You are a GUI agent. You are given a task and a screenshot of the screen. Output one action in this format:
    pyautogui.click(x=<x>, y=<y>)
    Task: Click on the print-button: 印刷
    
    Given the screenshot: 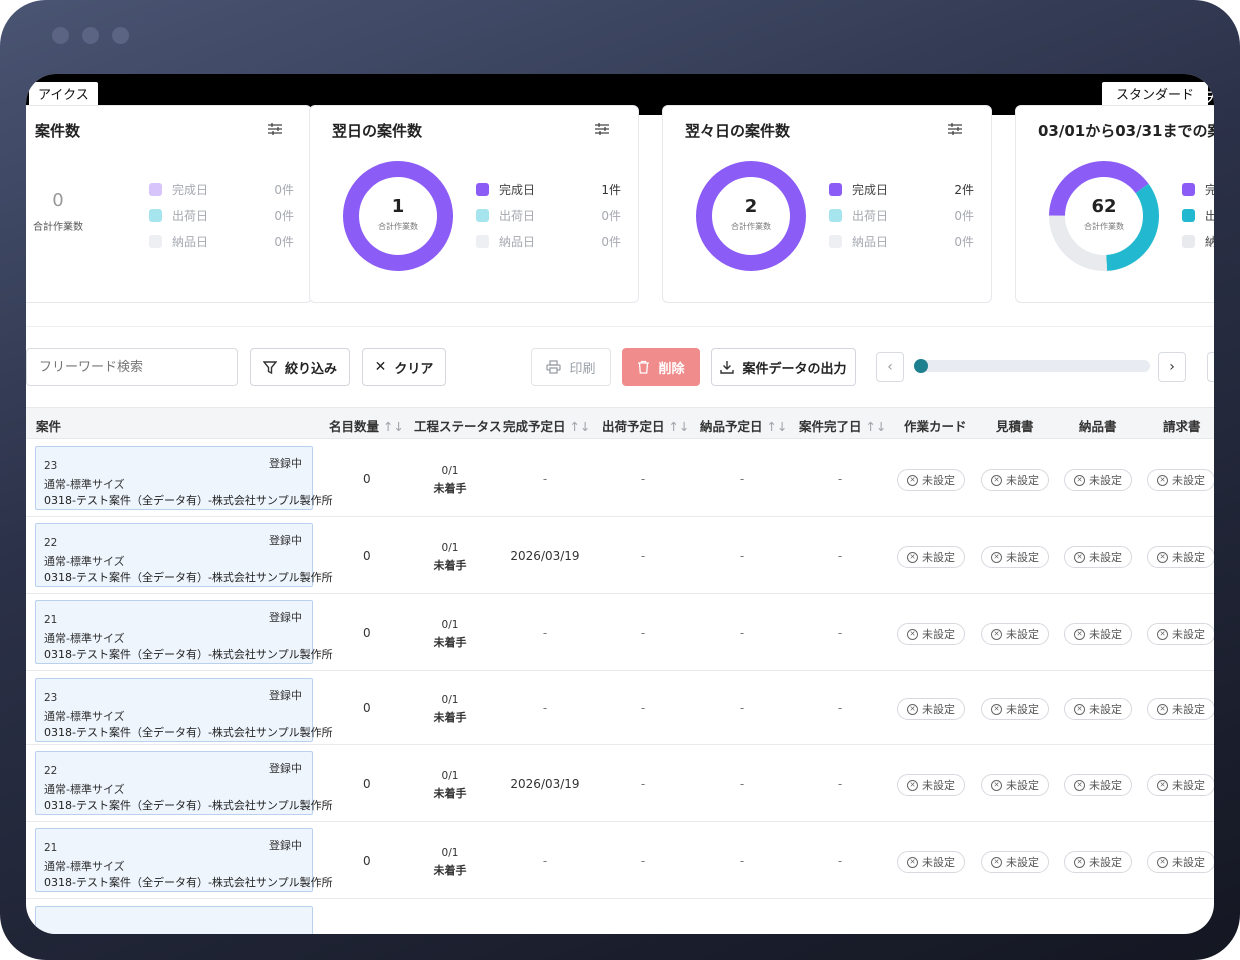 What is the action you would take?
    pyautogui.click(x=571, y=367)
    